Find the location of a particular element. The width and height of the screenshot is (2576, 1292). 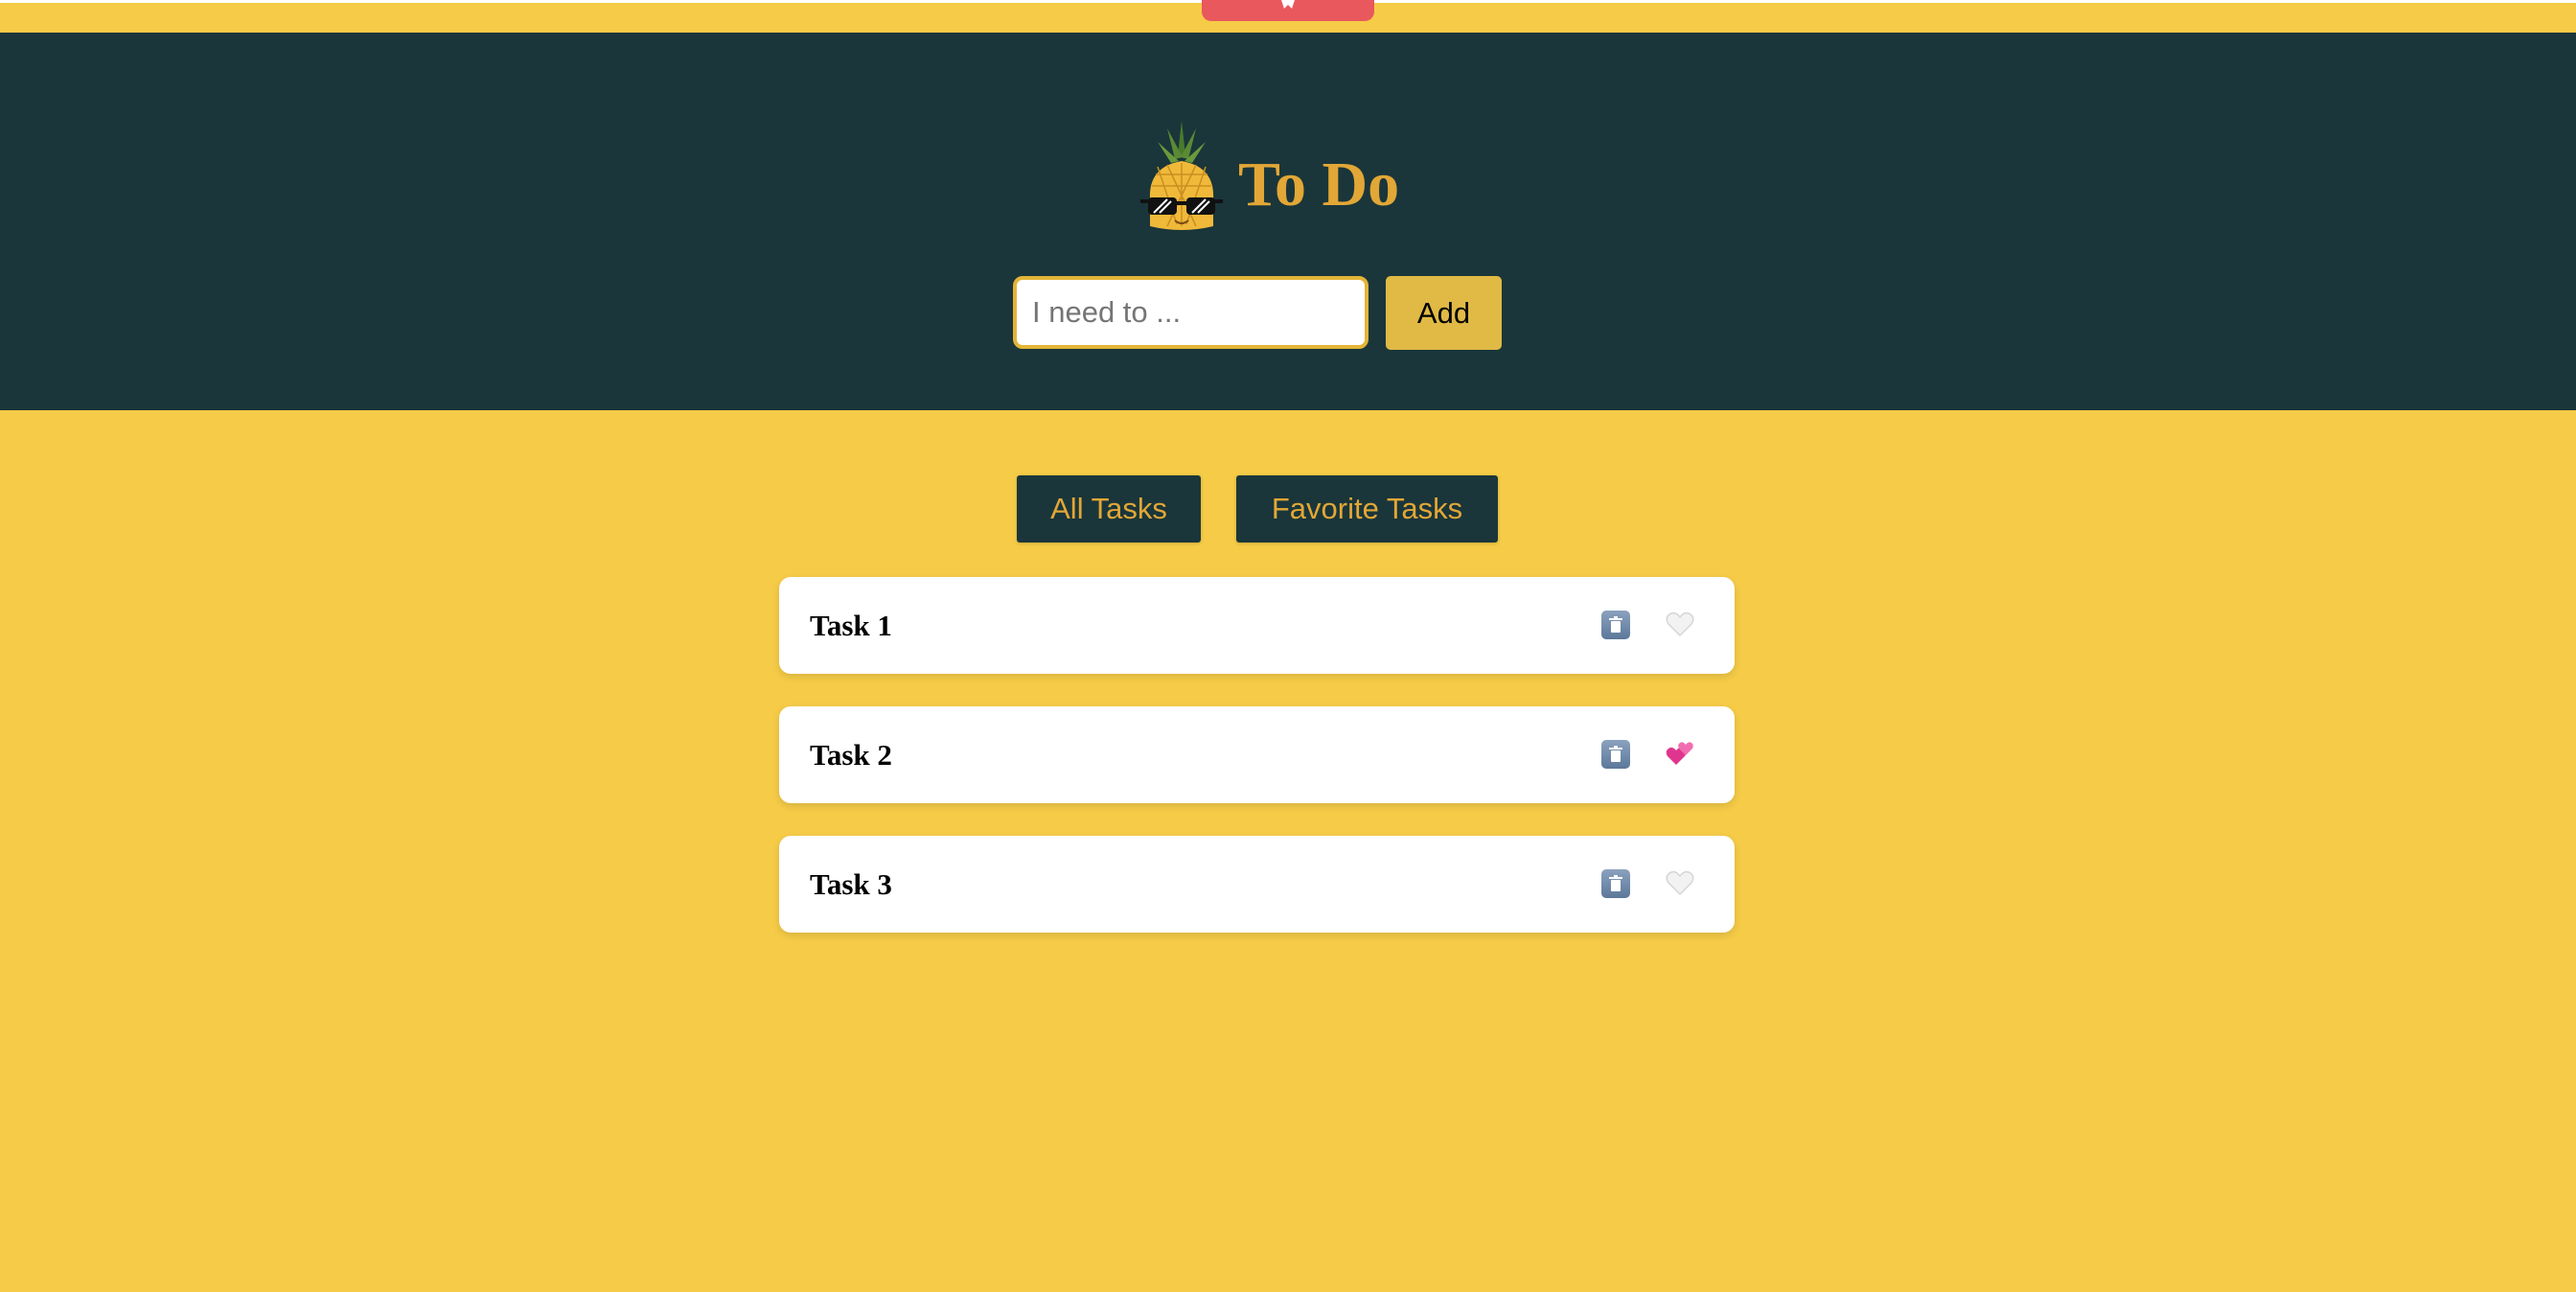

two-hearts-icon is located at coordinates (1680, 754).